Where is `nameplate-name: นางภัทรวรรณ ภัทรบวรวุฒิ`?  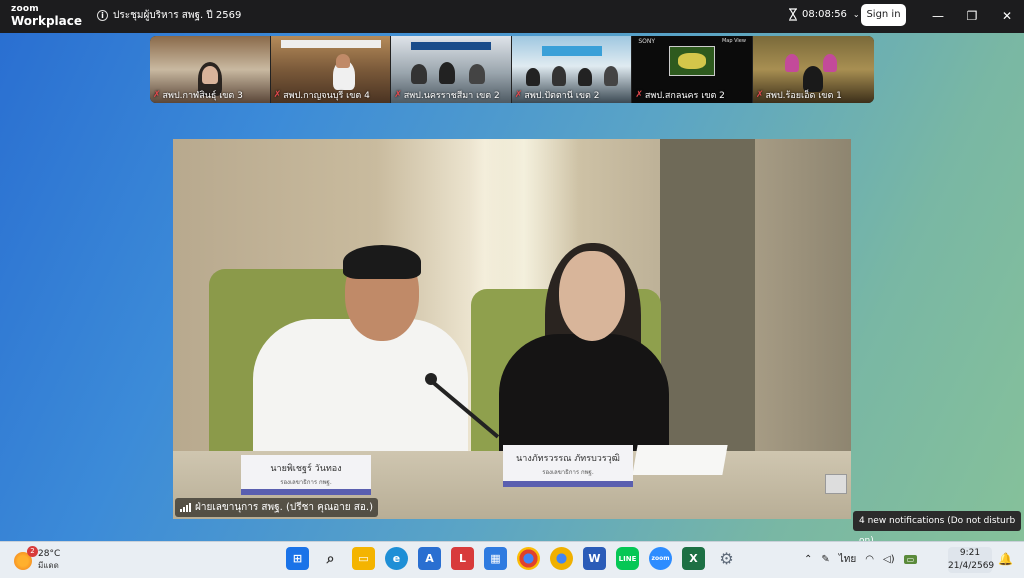
nameplate-name: นางภัทรวรรณ ภัทรบวรวุฒิ is located at coordinates (568, 459).